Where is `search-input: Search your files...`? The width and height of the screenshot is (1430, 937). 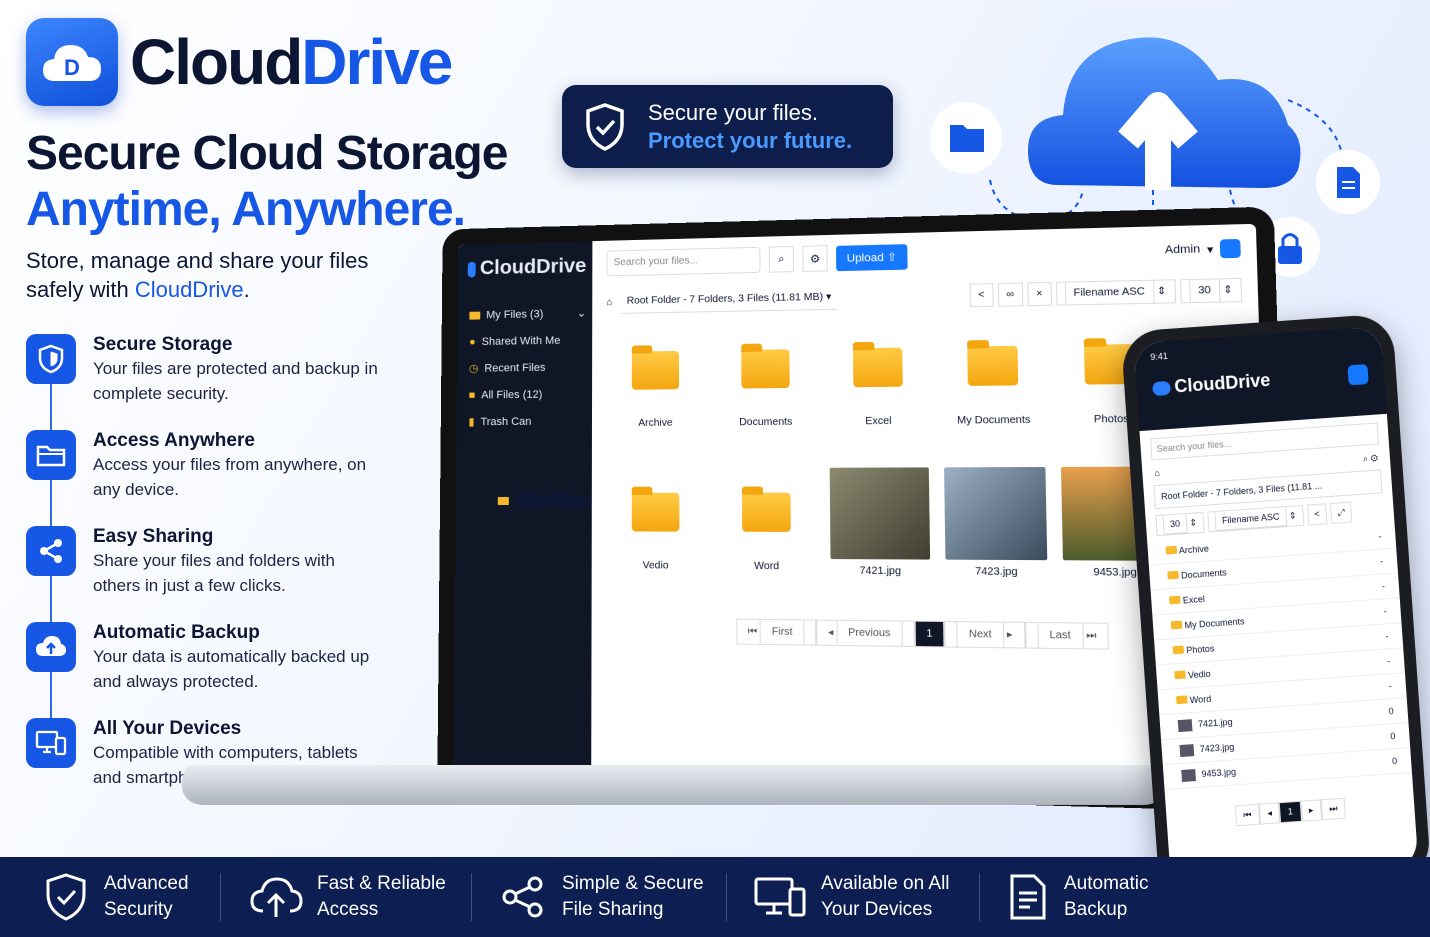
search-input: Search your files... is located at coordinates (683, 261).